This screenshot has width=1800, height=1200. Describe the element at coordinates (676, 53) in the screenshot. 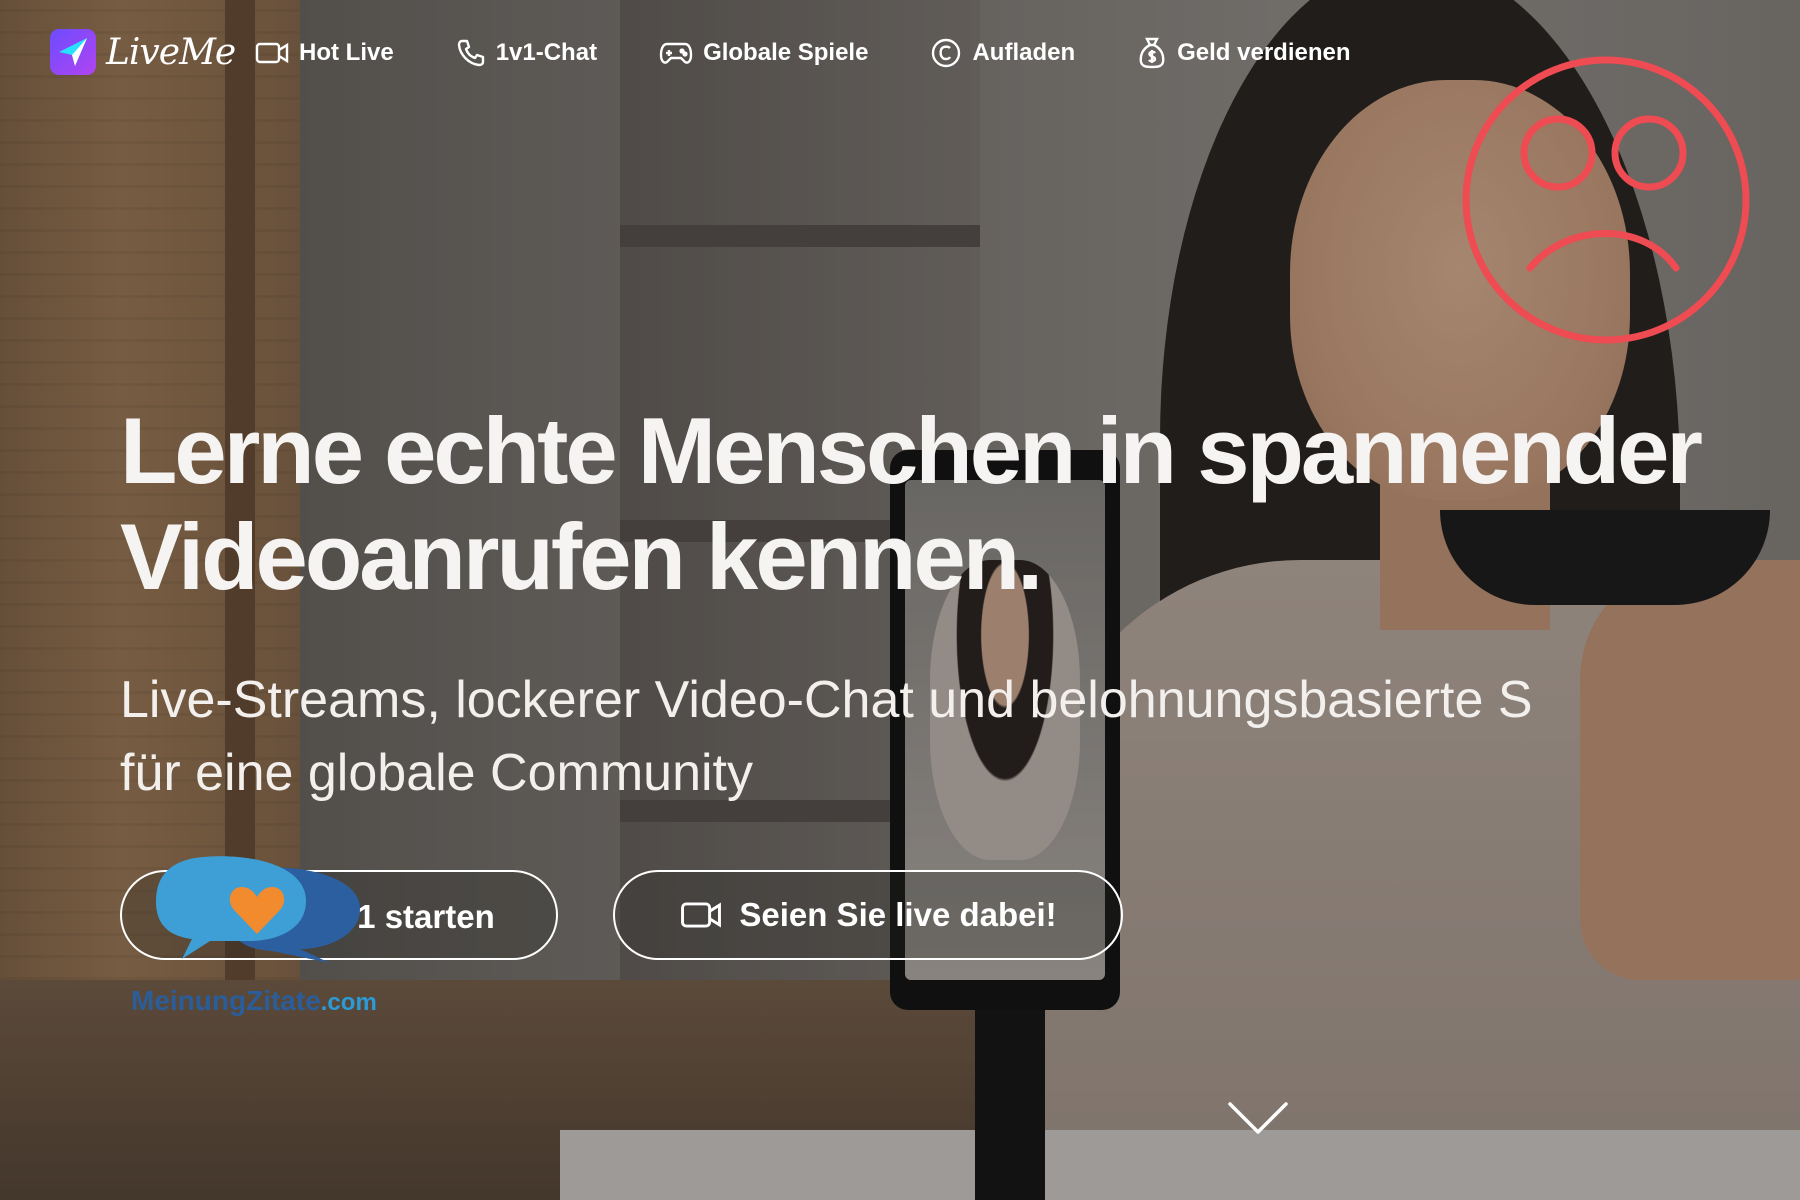

I see `gamepad-icon` at that location.